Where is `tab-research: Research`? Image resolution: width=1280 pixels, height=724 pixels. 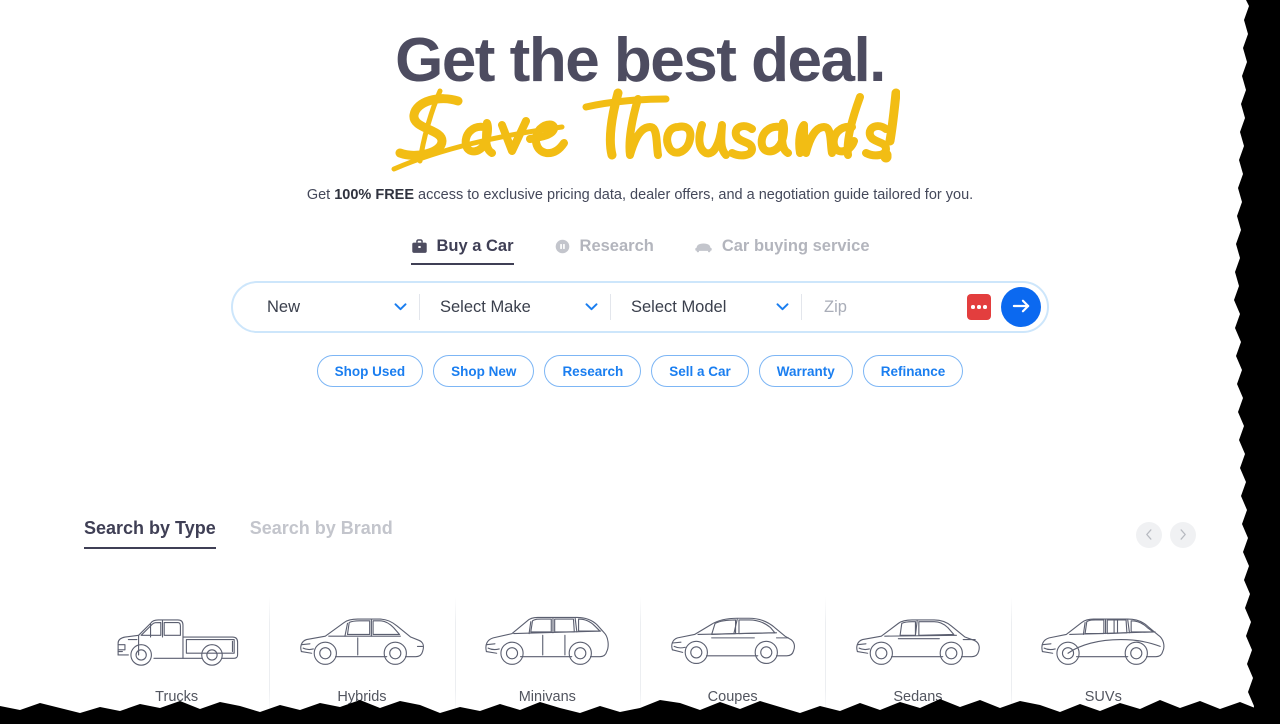
tab-research: Research is located at coordinates (604, 251).